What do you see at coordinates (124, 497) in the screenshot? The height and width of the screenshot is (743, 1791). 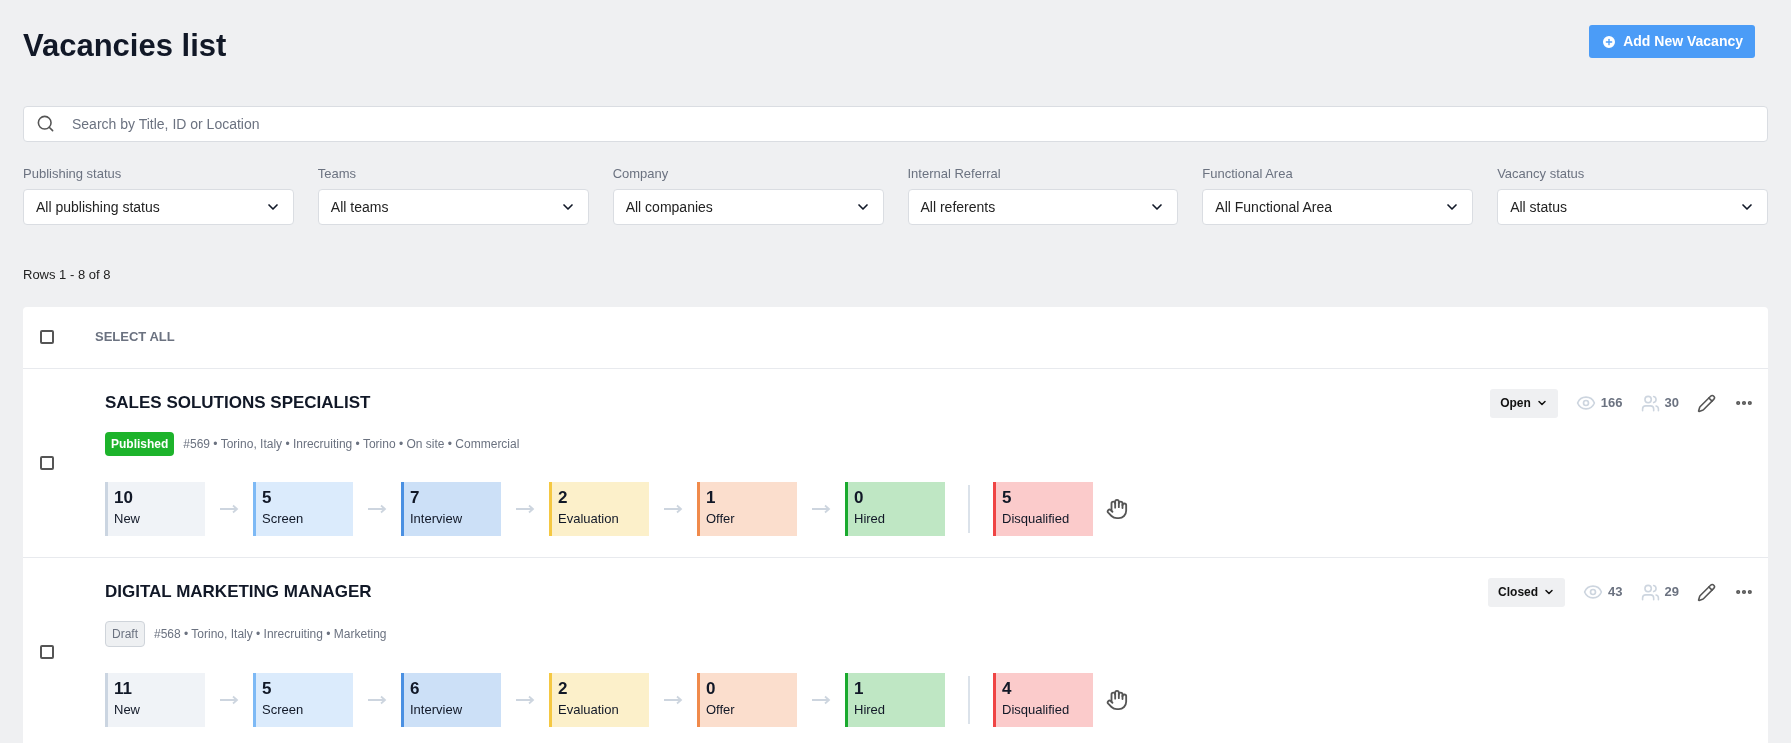 I see `stage-count: 10` at bounding box center [124, 497].